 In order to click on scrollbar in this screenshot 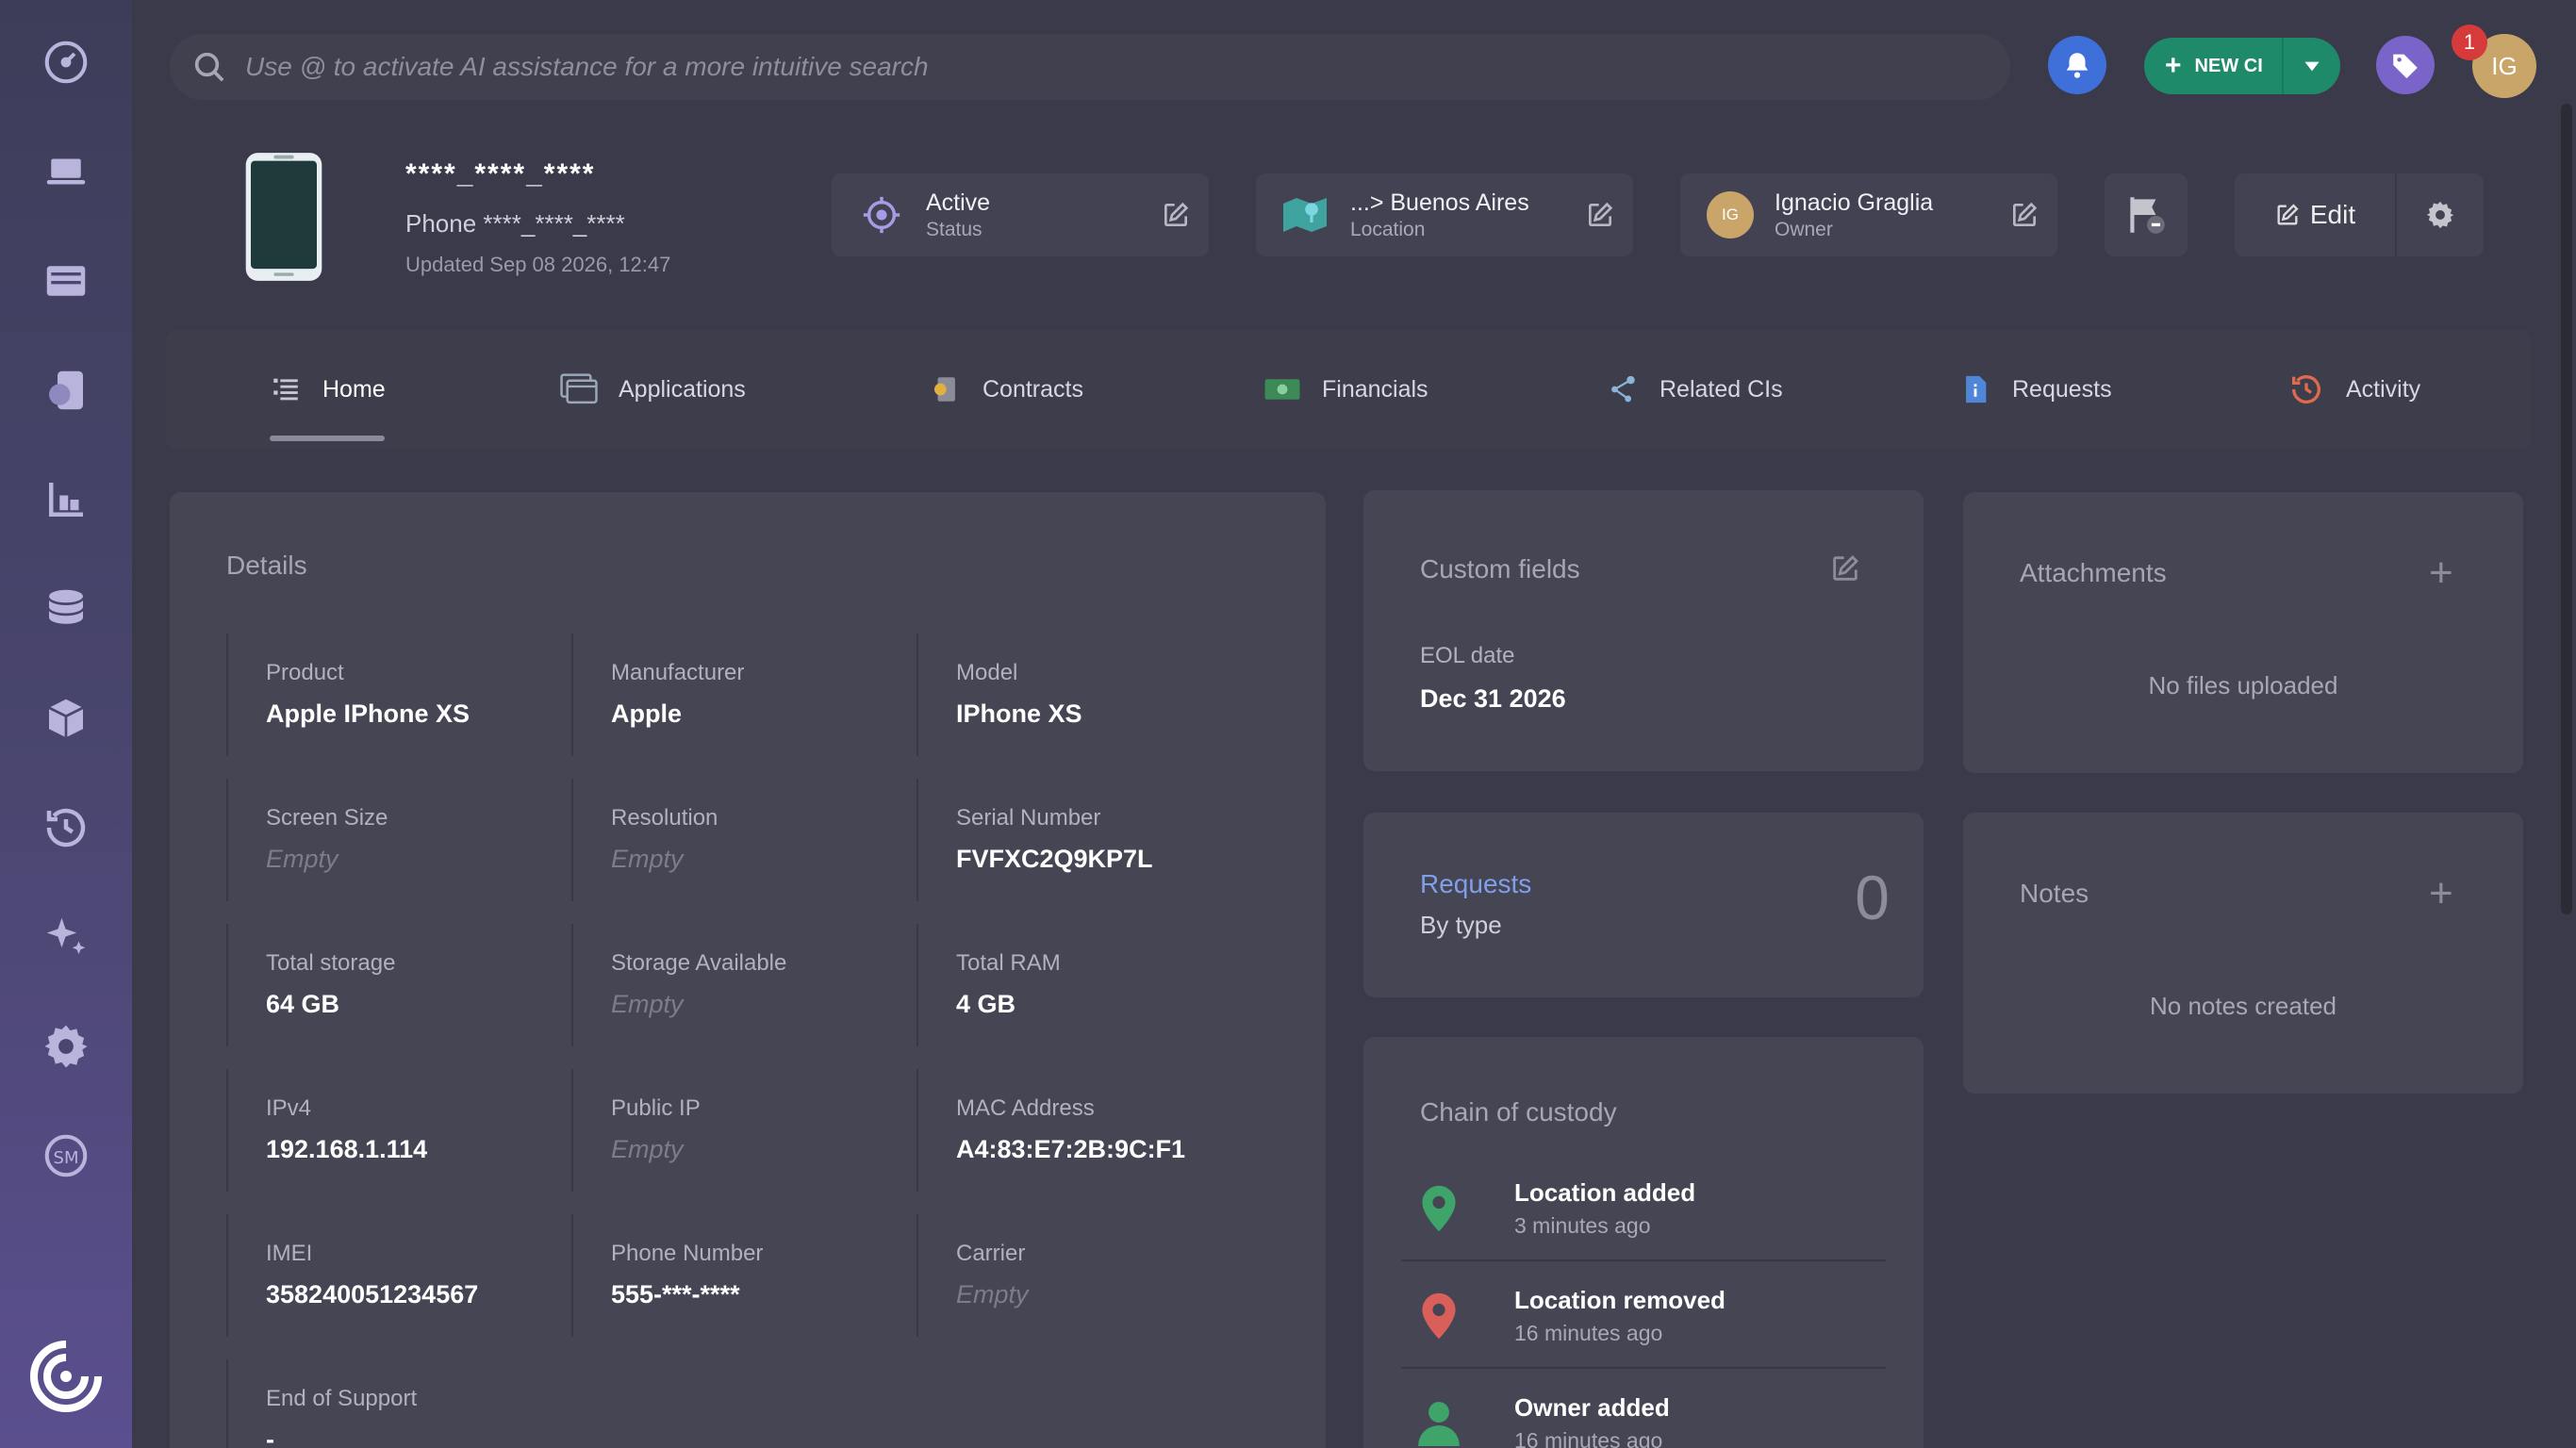, I will do `click(2566, 509)`.